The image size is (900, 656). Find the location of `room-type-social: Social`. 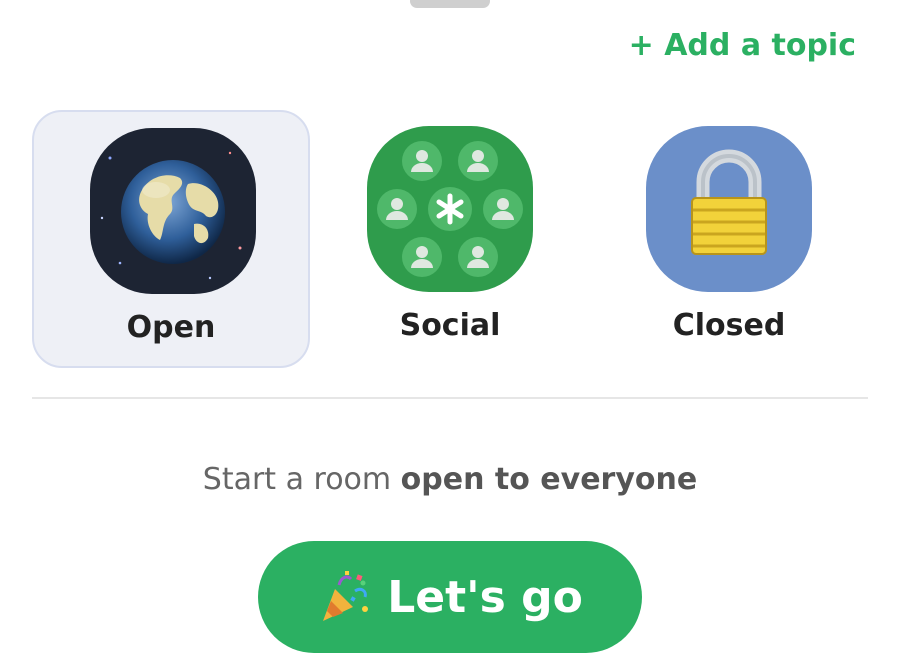

room-type-social: Social is located at coordinates (450, 239).